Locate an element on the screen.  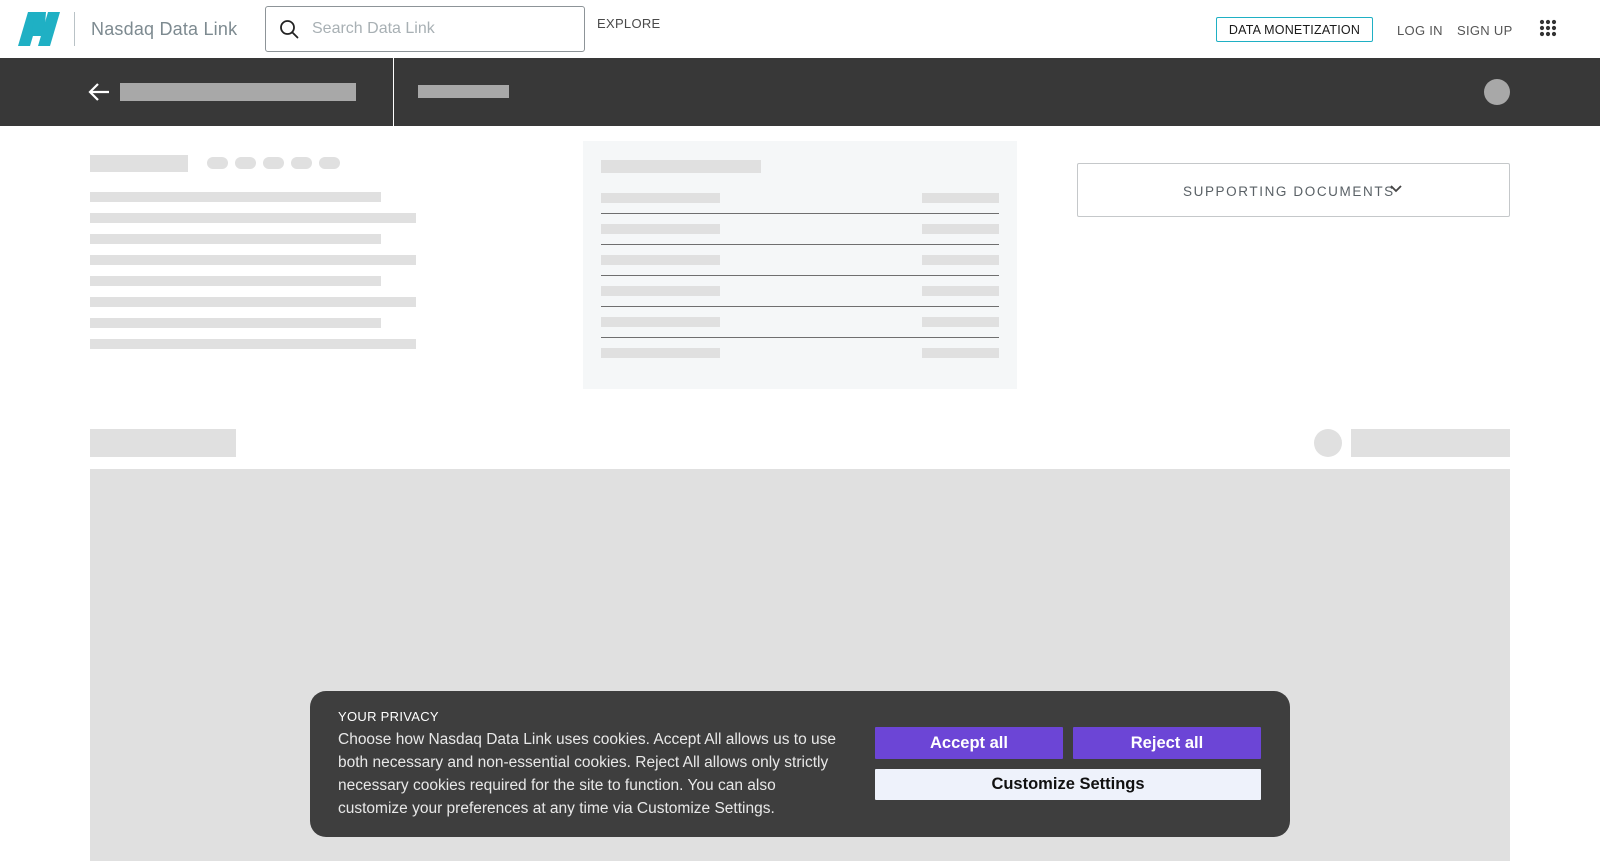
panel-title-skeleton is located at coordinates (681, 166).